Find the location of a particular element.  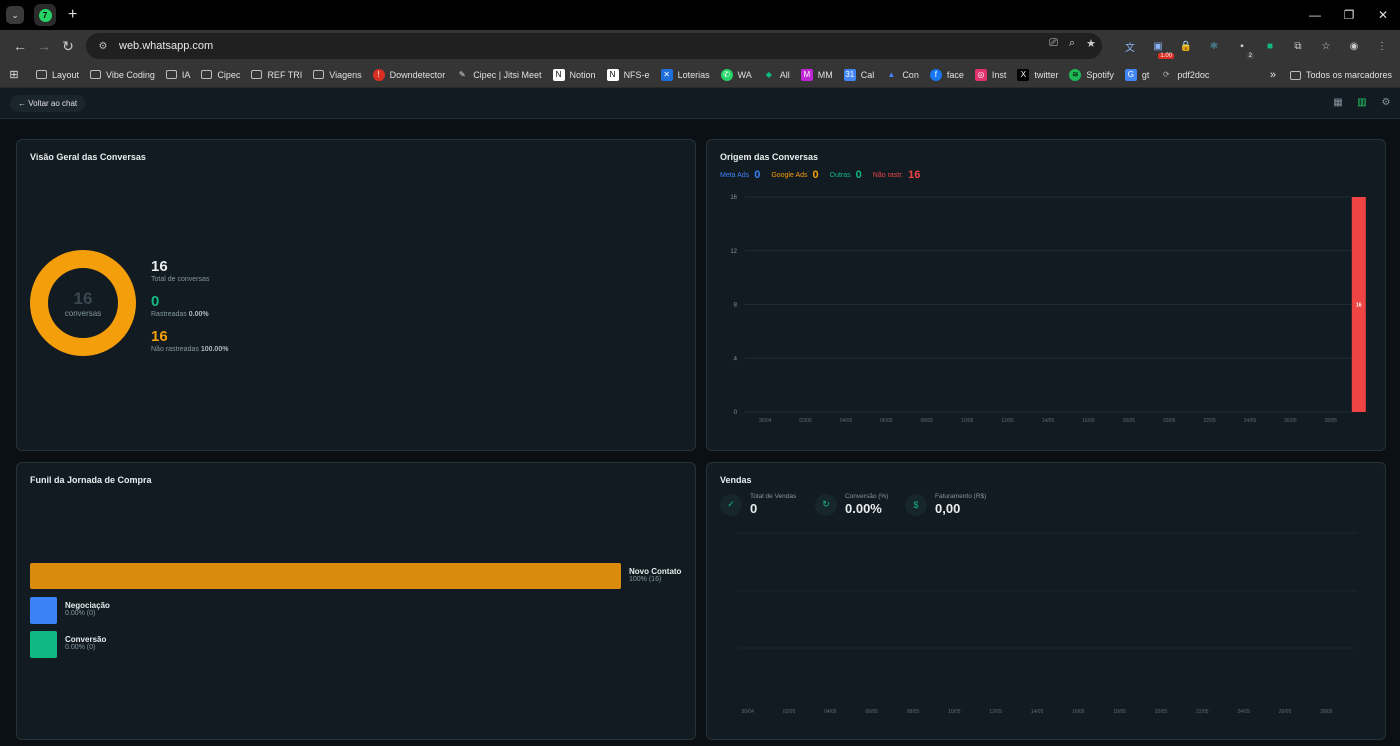

x-tick-label: 06/05 is located at coordinates (871, 712).